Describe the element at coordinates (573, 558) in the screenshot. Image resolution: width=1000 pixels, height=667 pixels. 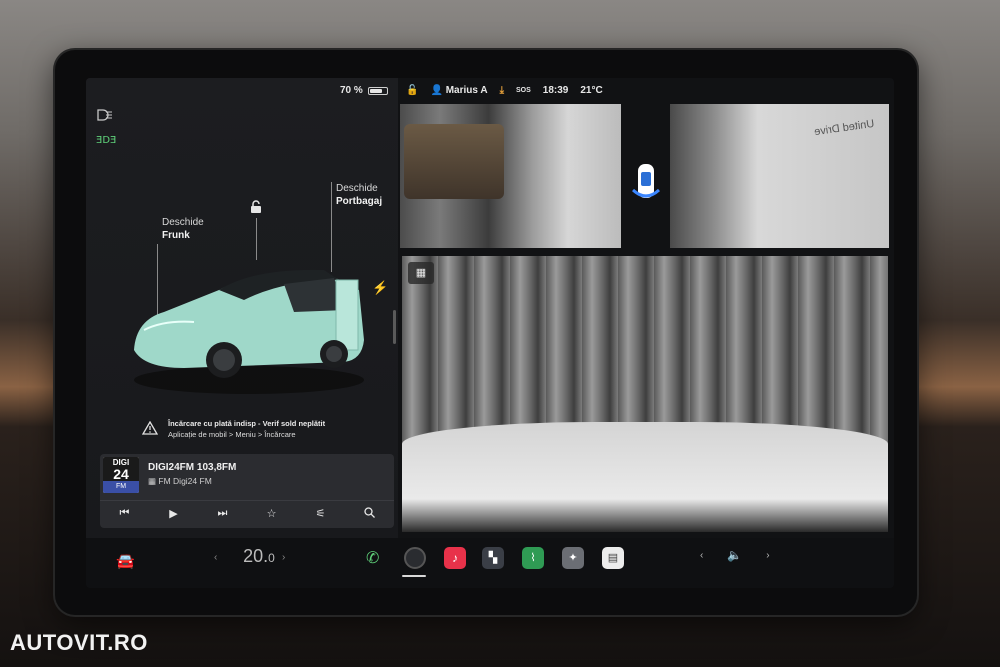
I see `toybox-icon: ✦` at that location.